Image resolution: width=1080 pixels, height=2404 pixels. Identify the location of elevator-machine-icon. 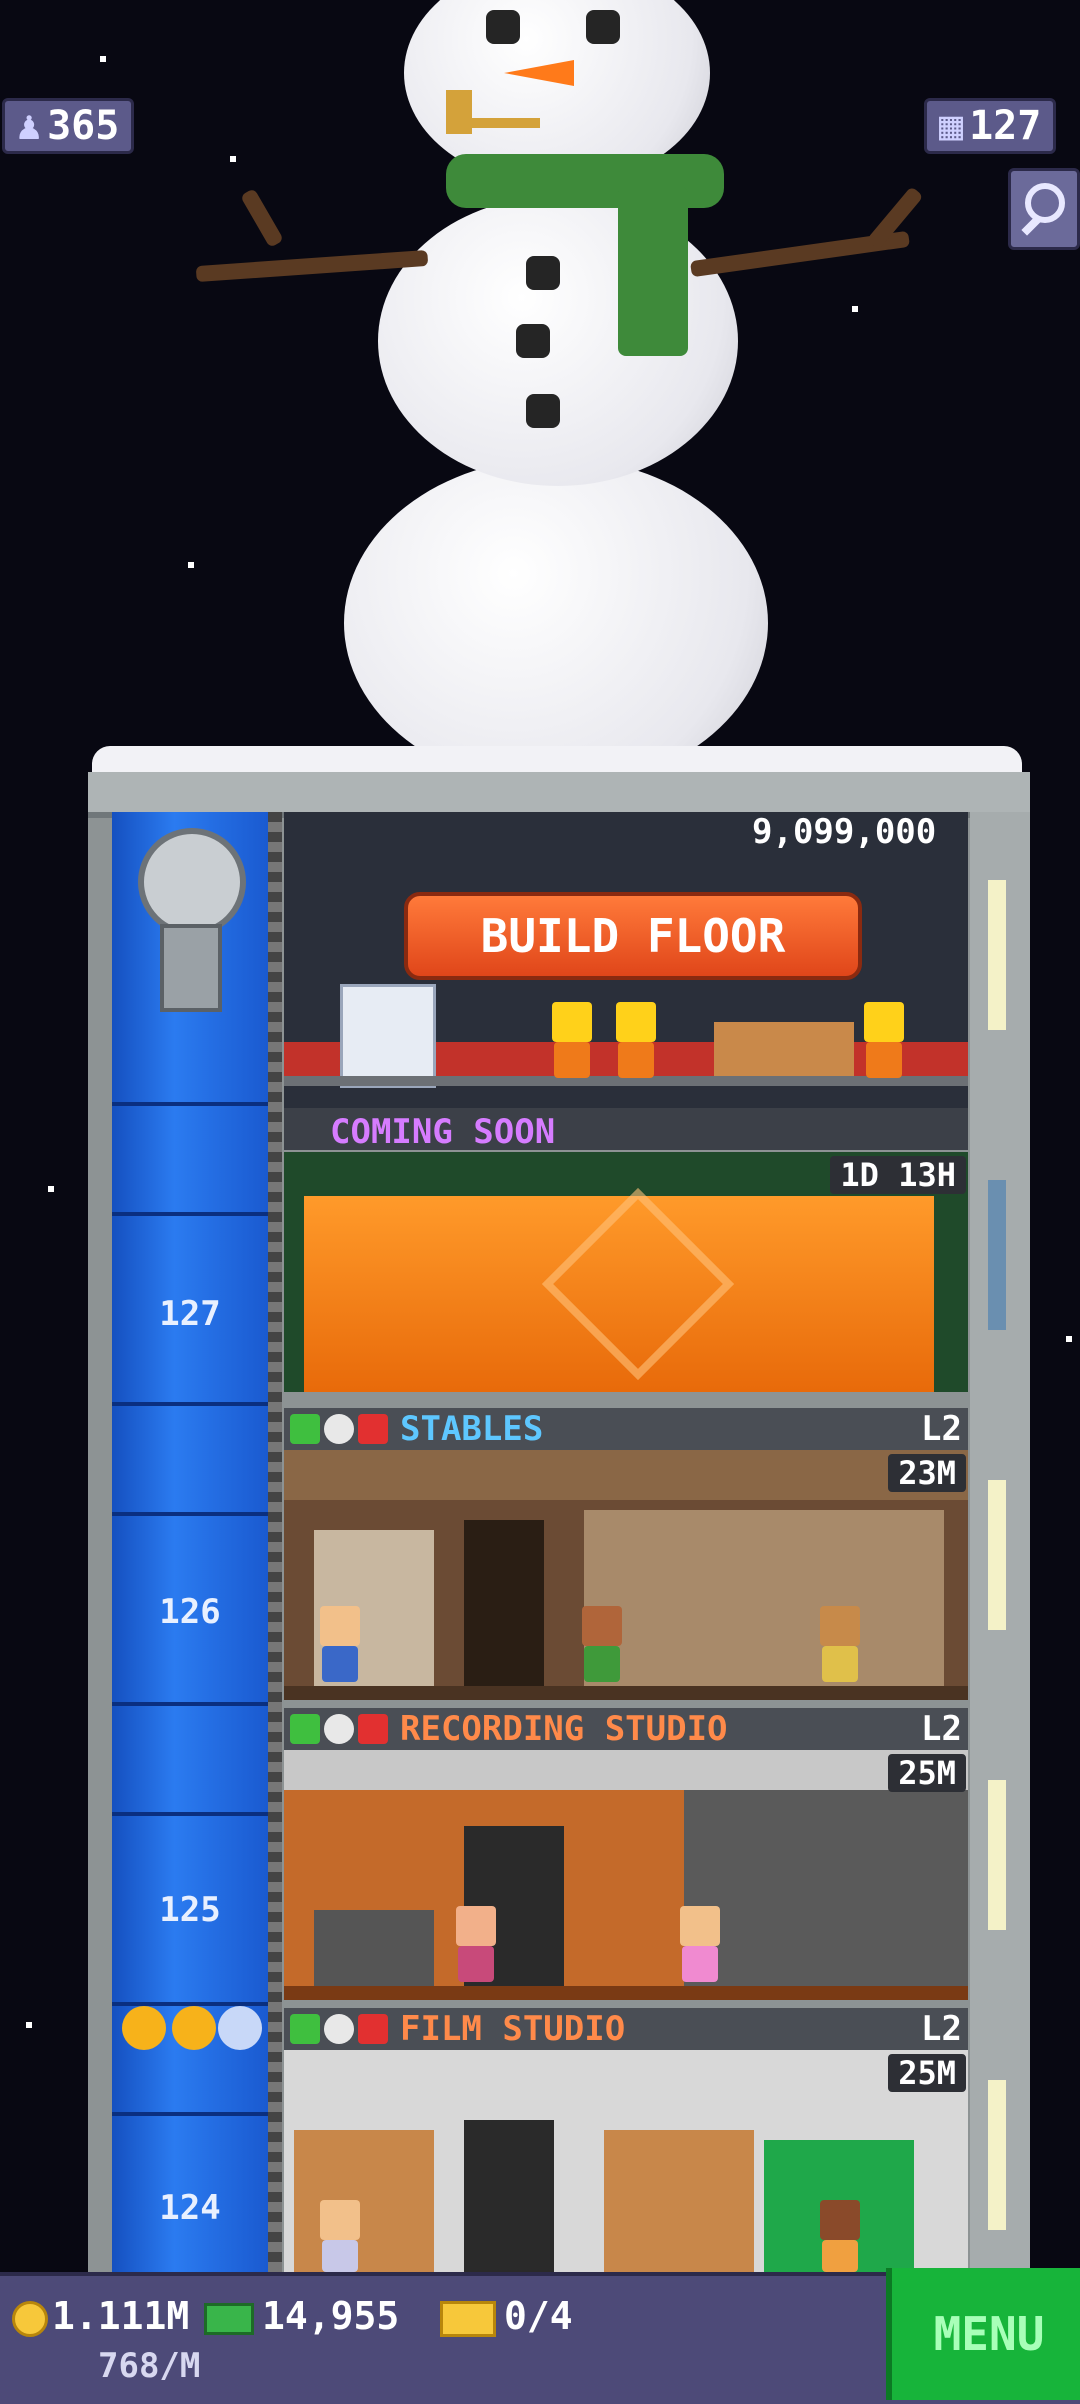
(188, 928).